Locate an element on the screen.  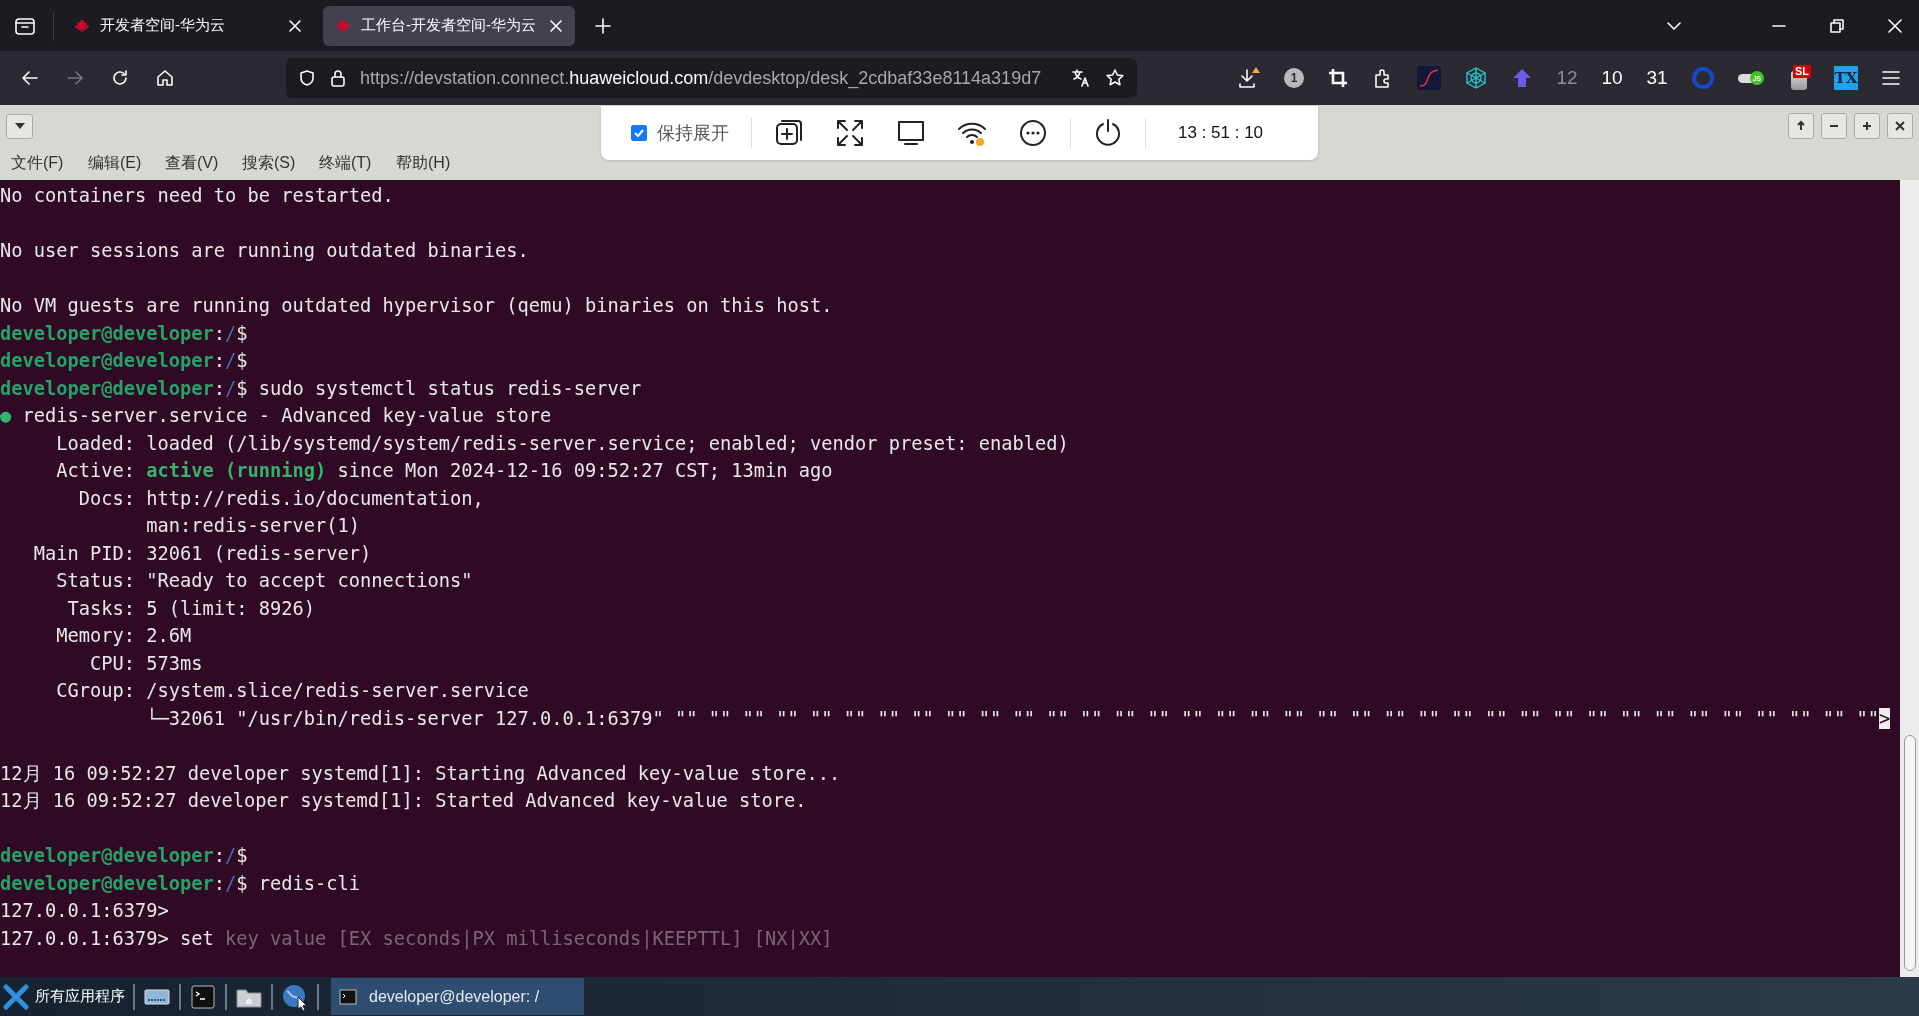
checkbox-label: 保持展开 is located at coordinates (693, 133).